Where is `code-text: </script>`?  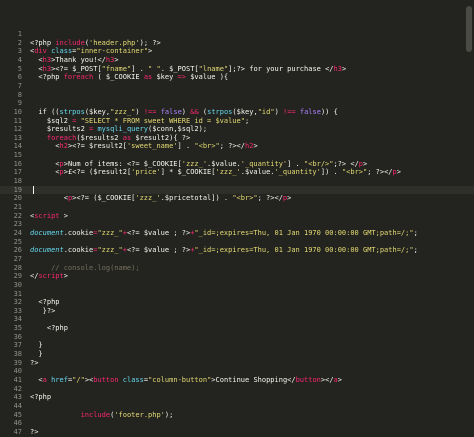
code-text: </script> is located at coordinates (49, 276).